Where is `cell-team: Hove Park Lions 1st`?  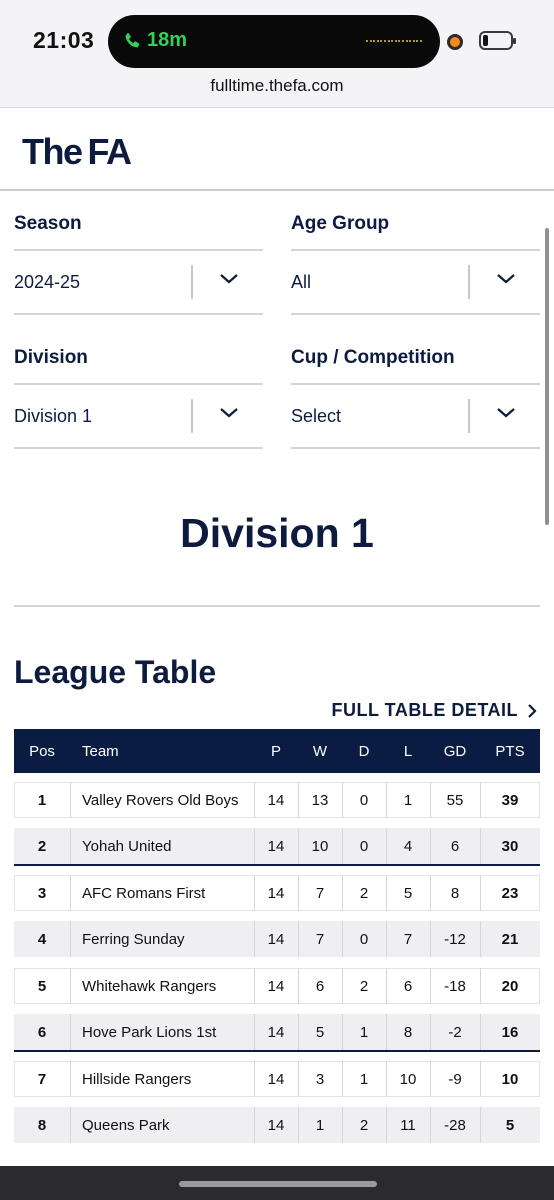
cell-team: Hove Park Lions 1st is located at coordinates (167, 1032).